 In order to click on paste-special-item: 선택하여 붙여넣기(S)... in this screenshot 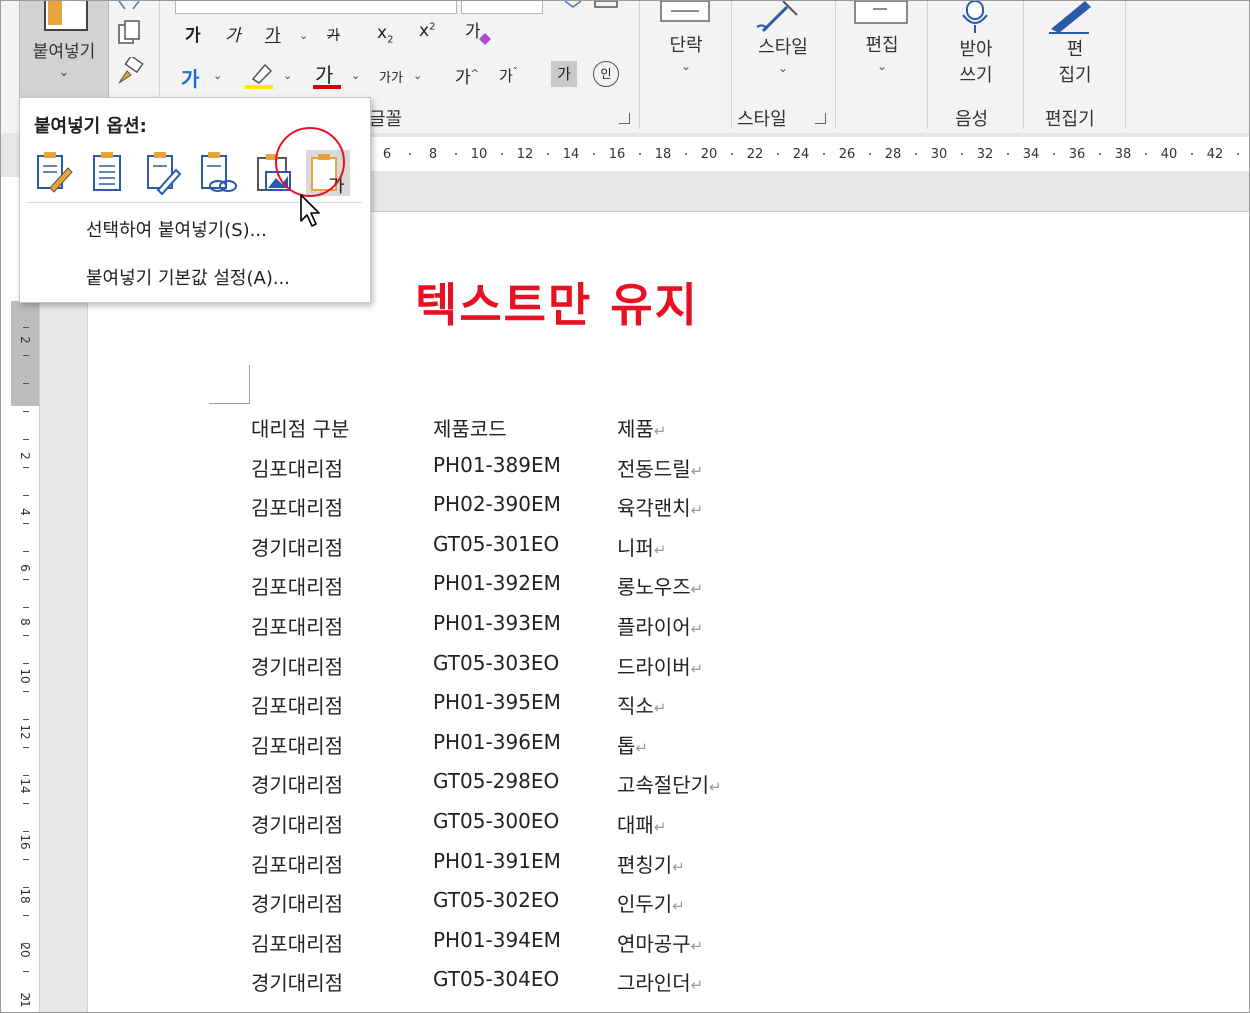, I will do `click(176, 229)`.